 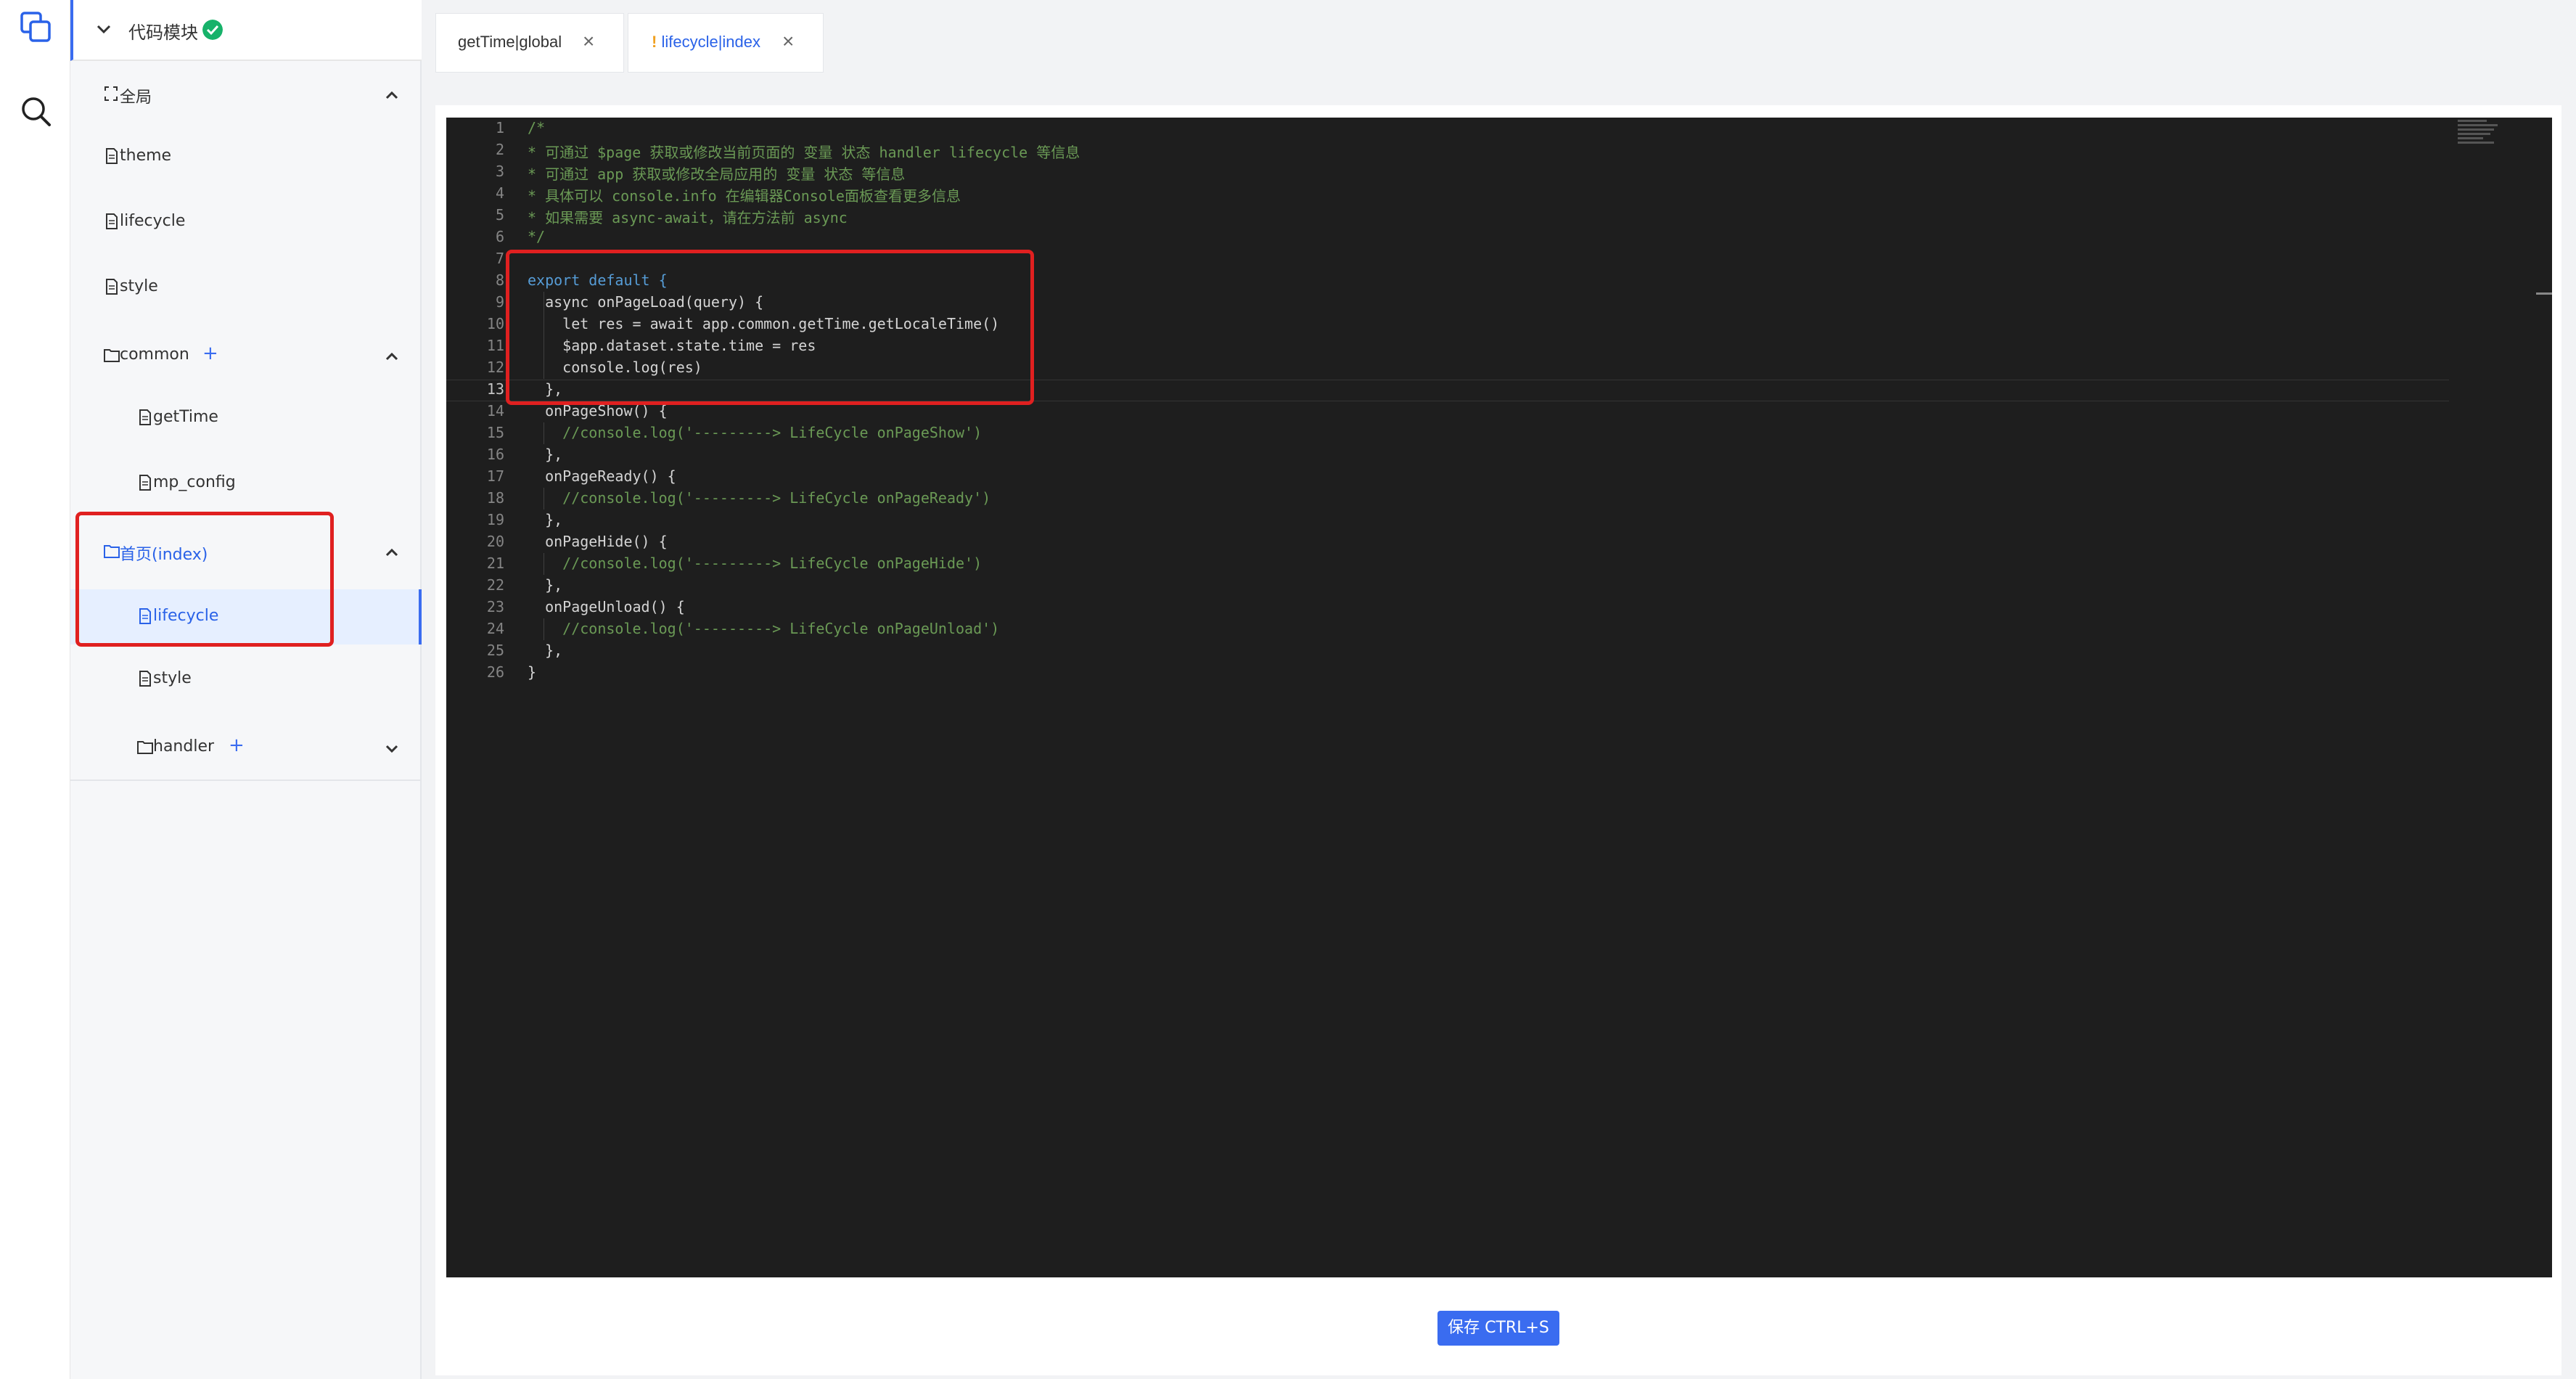 What do you see at coordinates (495, 651) in the screenshot?
I see `line-number: 25` at bounding box center [495, 651].